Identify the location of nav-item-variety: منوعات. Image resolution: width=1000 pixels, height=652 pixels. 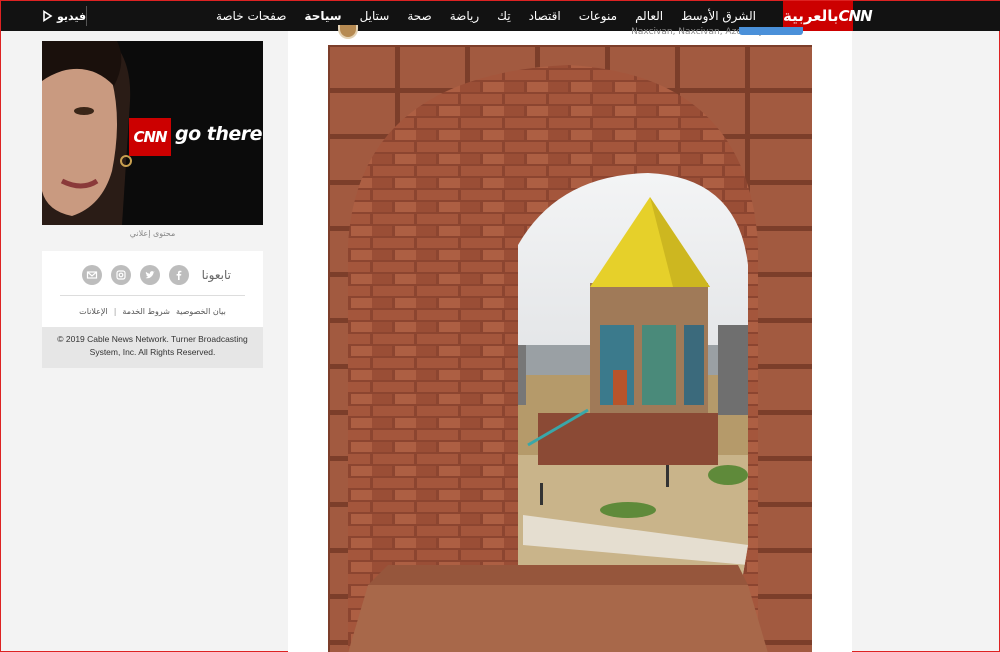
(598, 16).